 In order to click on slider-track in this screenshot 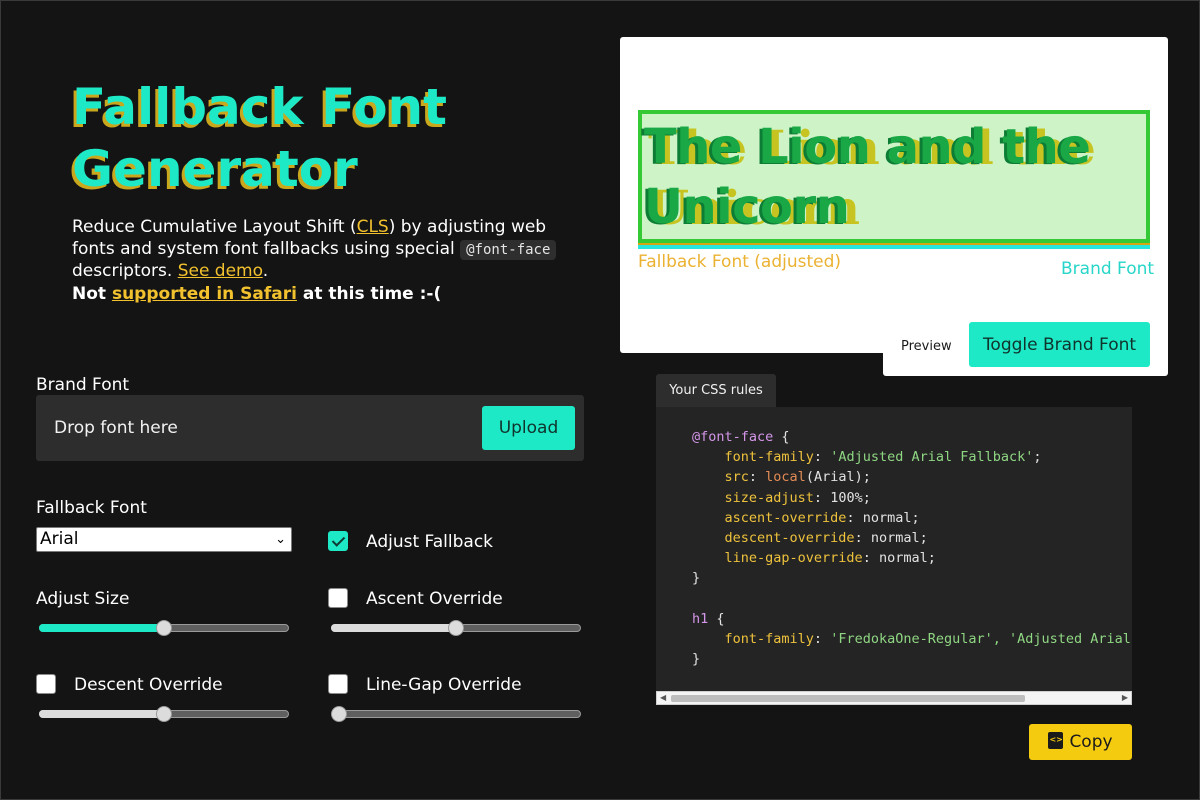, I will do `click(456, 714)`.